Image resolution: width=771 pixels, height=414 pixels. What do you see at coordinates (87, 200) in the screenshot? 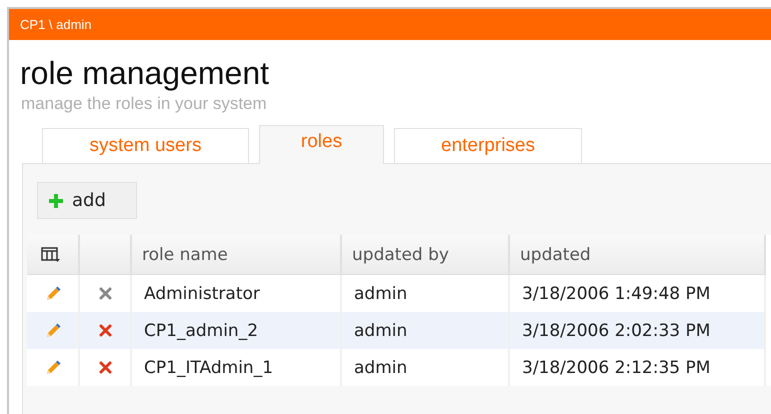
I see `add-button: add` at bounding box center [87, 200].